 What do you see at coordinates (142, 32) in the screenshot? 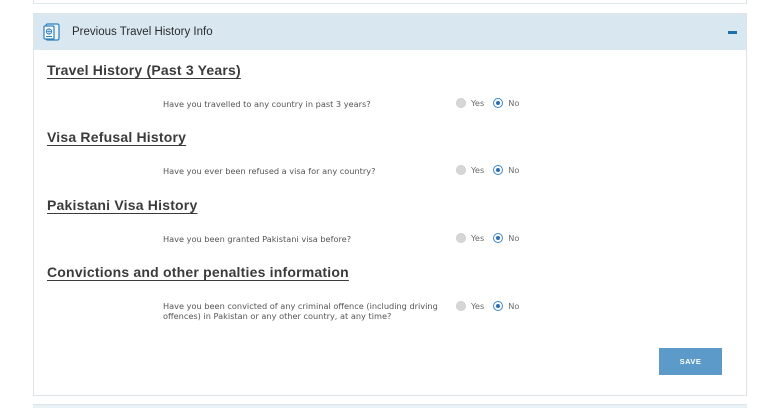
I see `panel-title: Previous Travel History Info` at bounding box center [142, 32].